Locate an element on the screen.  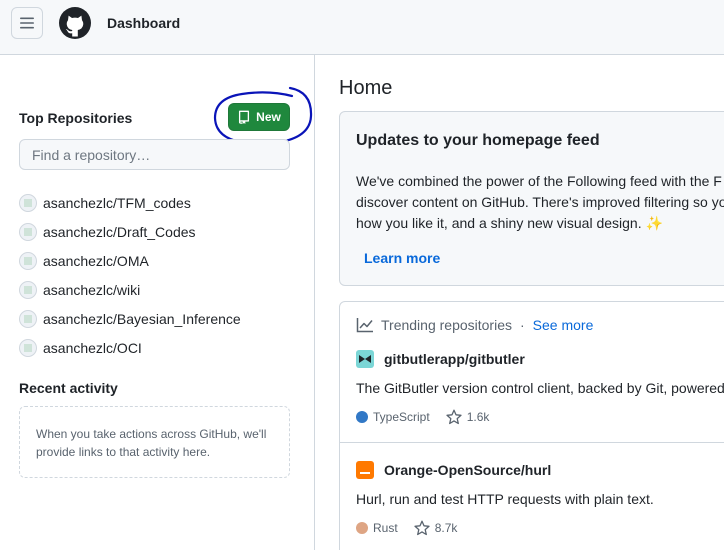
menu-button is located at coordinates (27, 23).